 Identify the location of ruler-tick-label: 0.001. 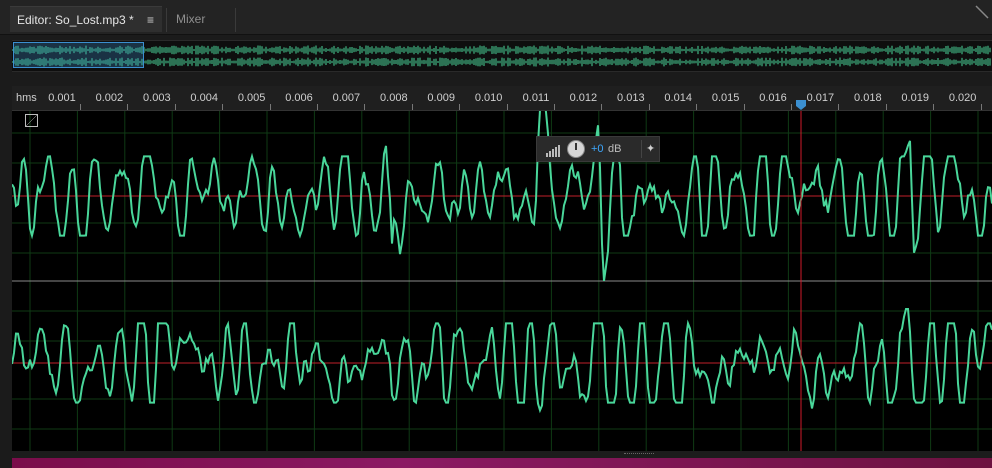
(62, 98).